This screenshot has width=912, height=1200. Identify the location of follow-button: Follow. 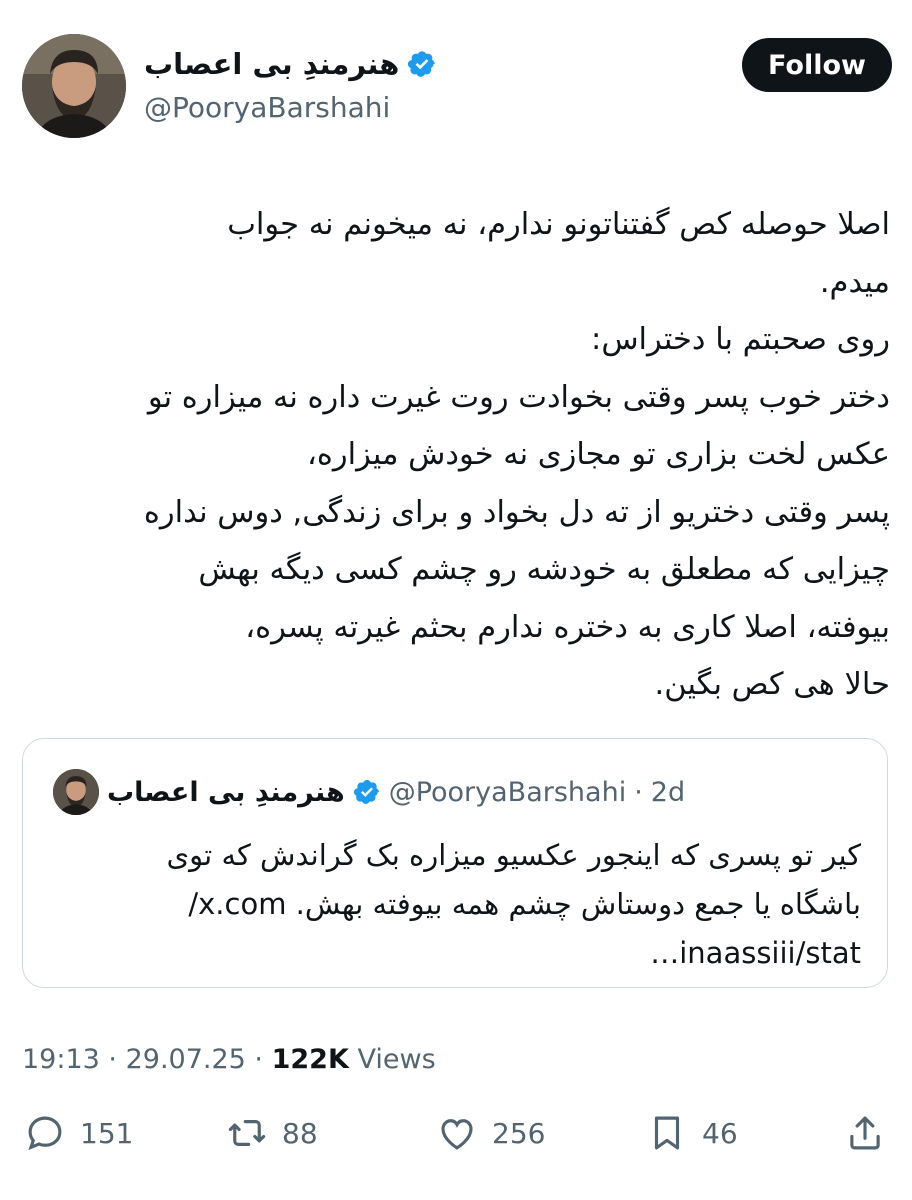
(817, 65).